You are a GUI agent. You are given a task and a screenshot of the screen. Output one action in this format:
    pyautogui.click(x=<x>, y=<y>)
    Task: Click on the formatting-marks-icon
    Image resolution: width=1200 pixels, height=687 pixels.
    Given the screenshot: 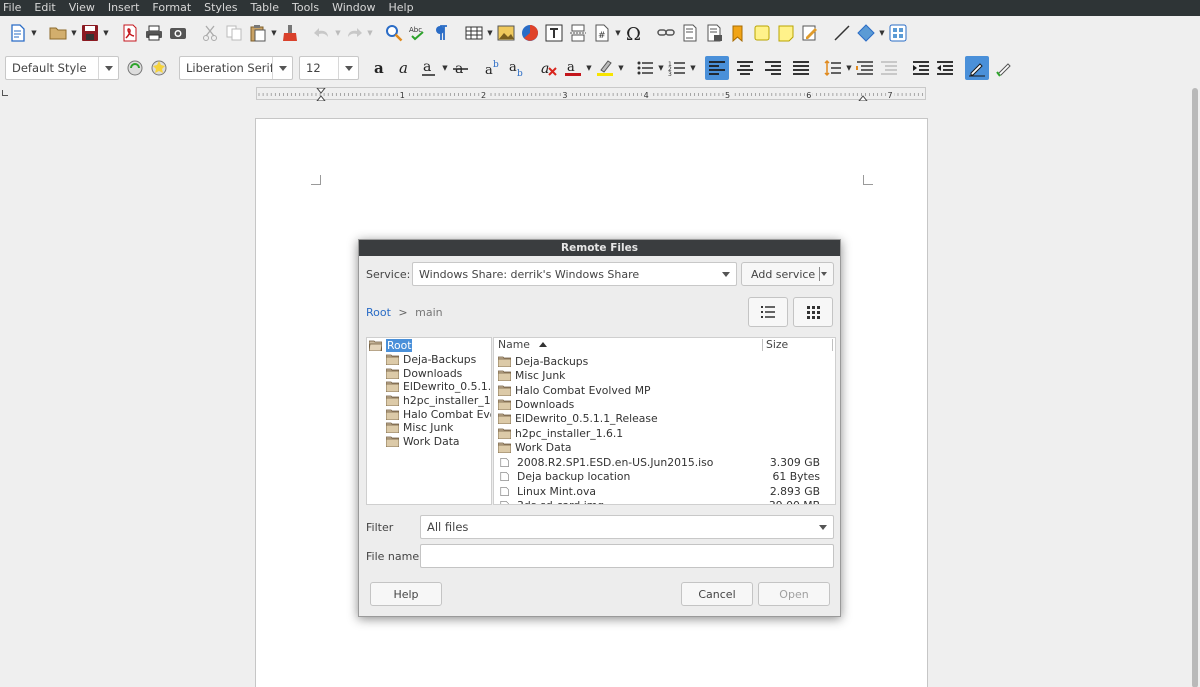 What is the action you would take?
    pyautogui.click(x=442, y=33)
    